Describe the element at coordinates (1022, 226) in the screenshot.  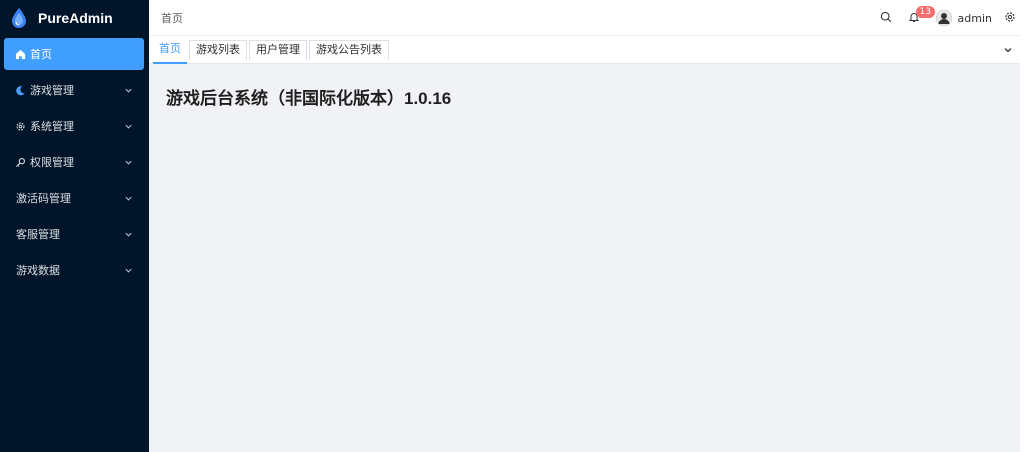
I see `scrollbar-track` at that location.